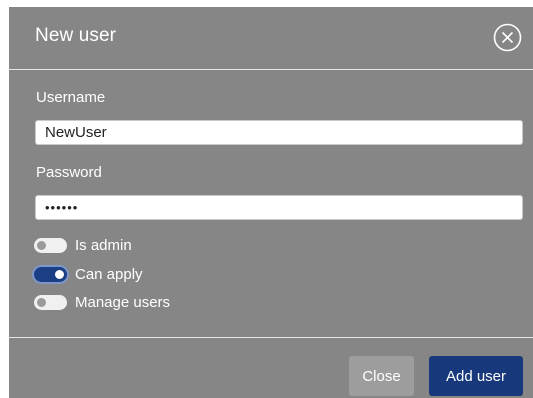  I want to click on username-input, so click(279, 132).